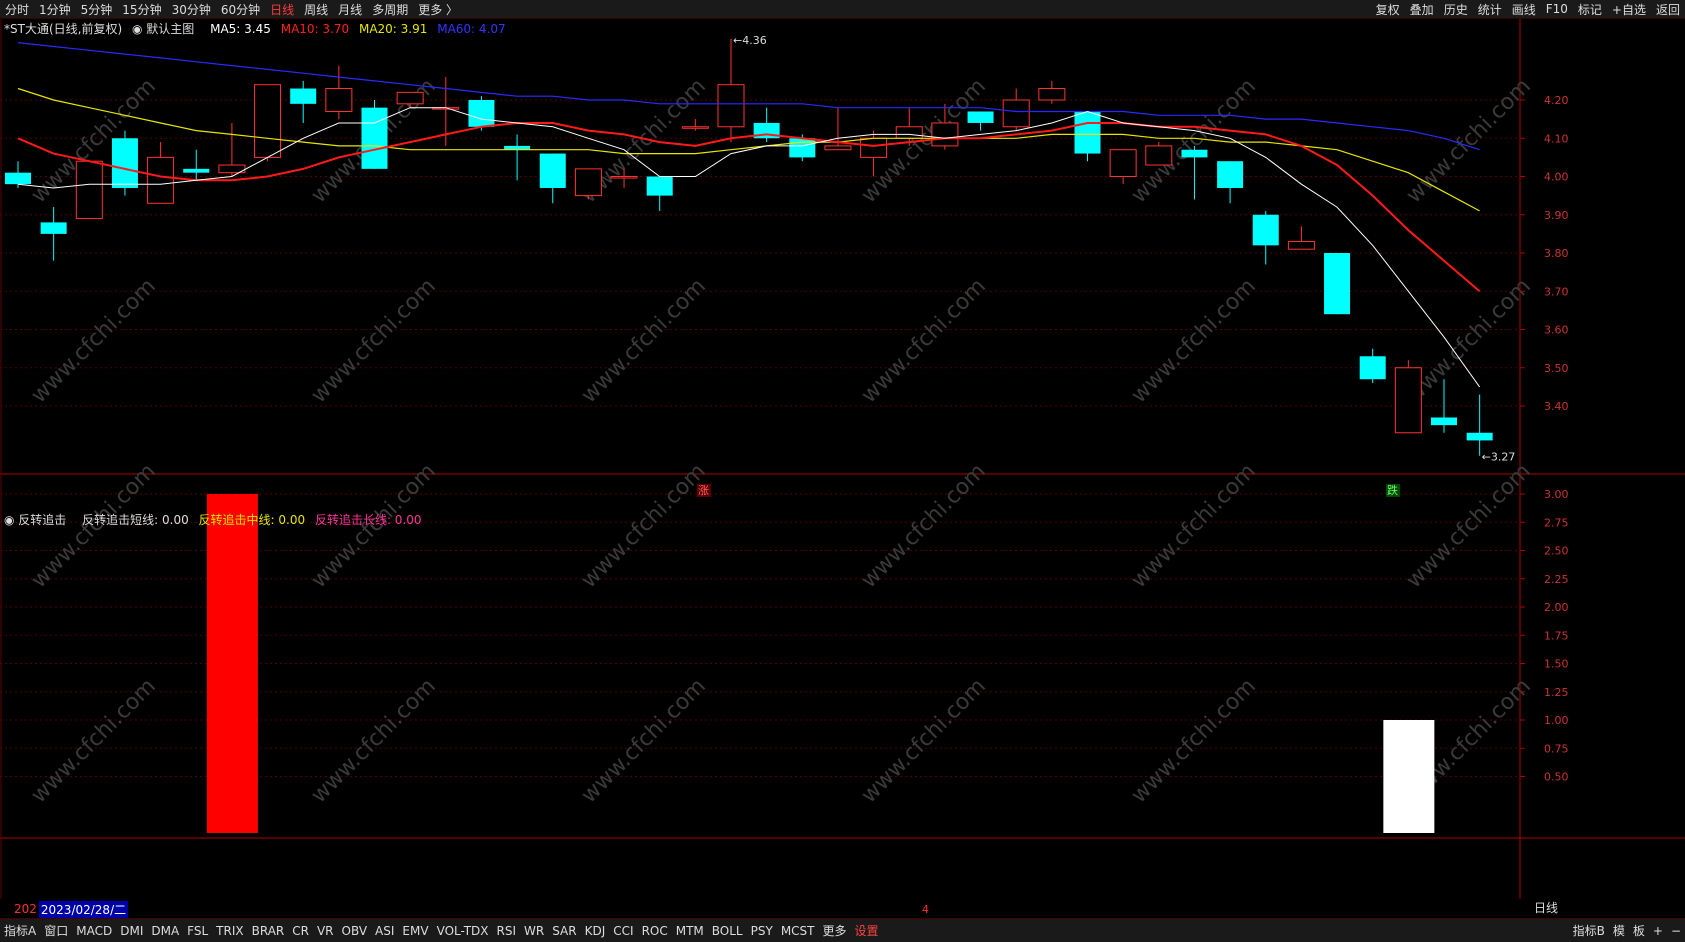 Image resolution: width=1685 pixels, height=942 pixels. Describe the element at coordinates (798, 931) in the screenshot. I see `indicator-tab-23: MCST` at that location.